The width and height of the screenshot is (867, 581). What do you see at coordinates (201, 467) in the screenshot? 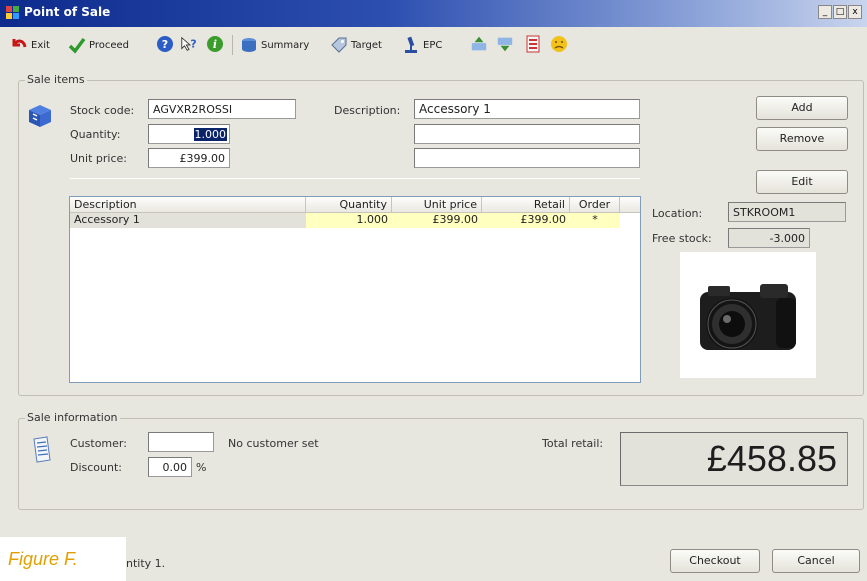
I see `discount-unit: %` at bounding box center [201, 467].